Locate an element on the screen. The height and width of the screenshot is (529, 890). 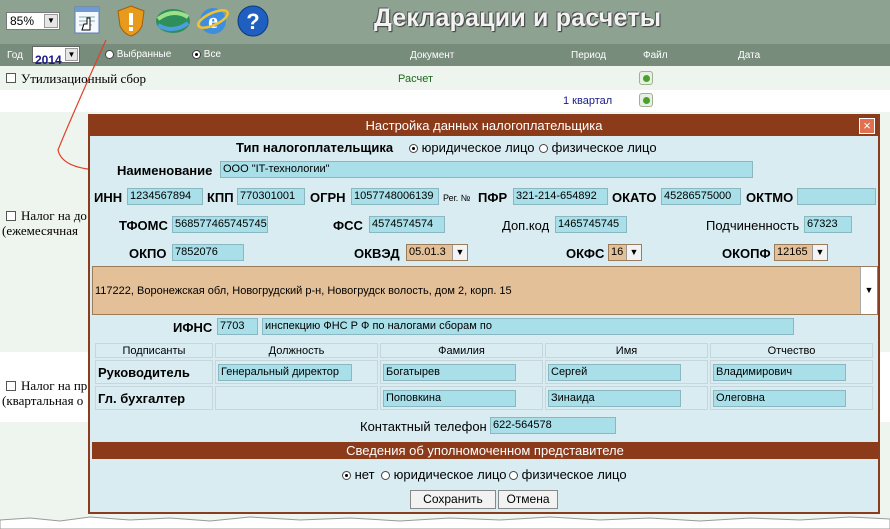
phone-field: 622-564578 is located at coordinates (553, 425).